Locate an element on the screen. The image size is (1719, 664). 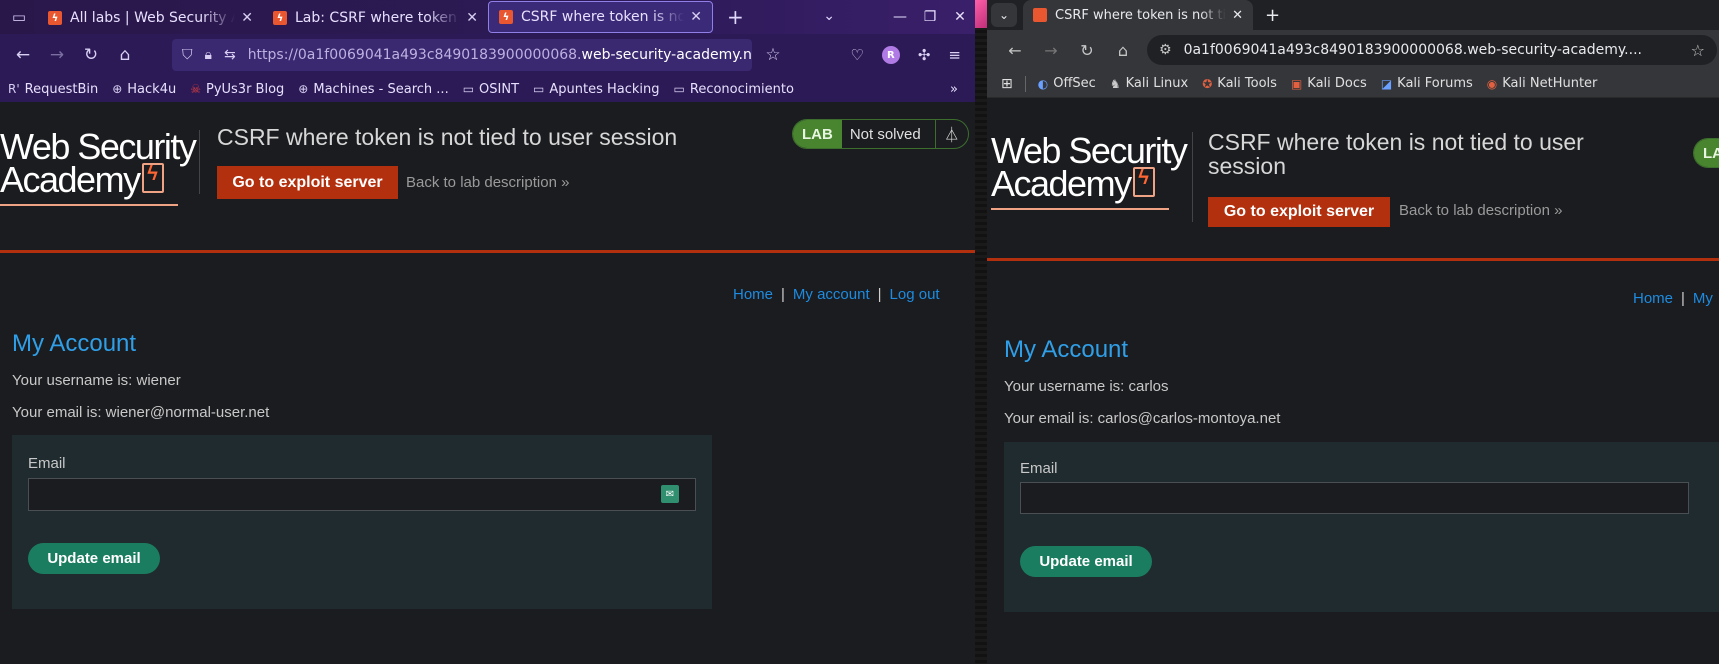
menu-icon: ≡ is located at coordinates (954, 55).